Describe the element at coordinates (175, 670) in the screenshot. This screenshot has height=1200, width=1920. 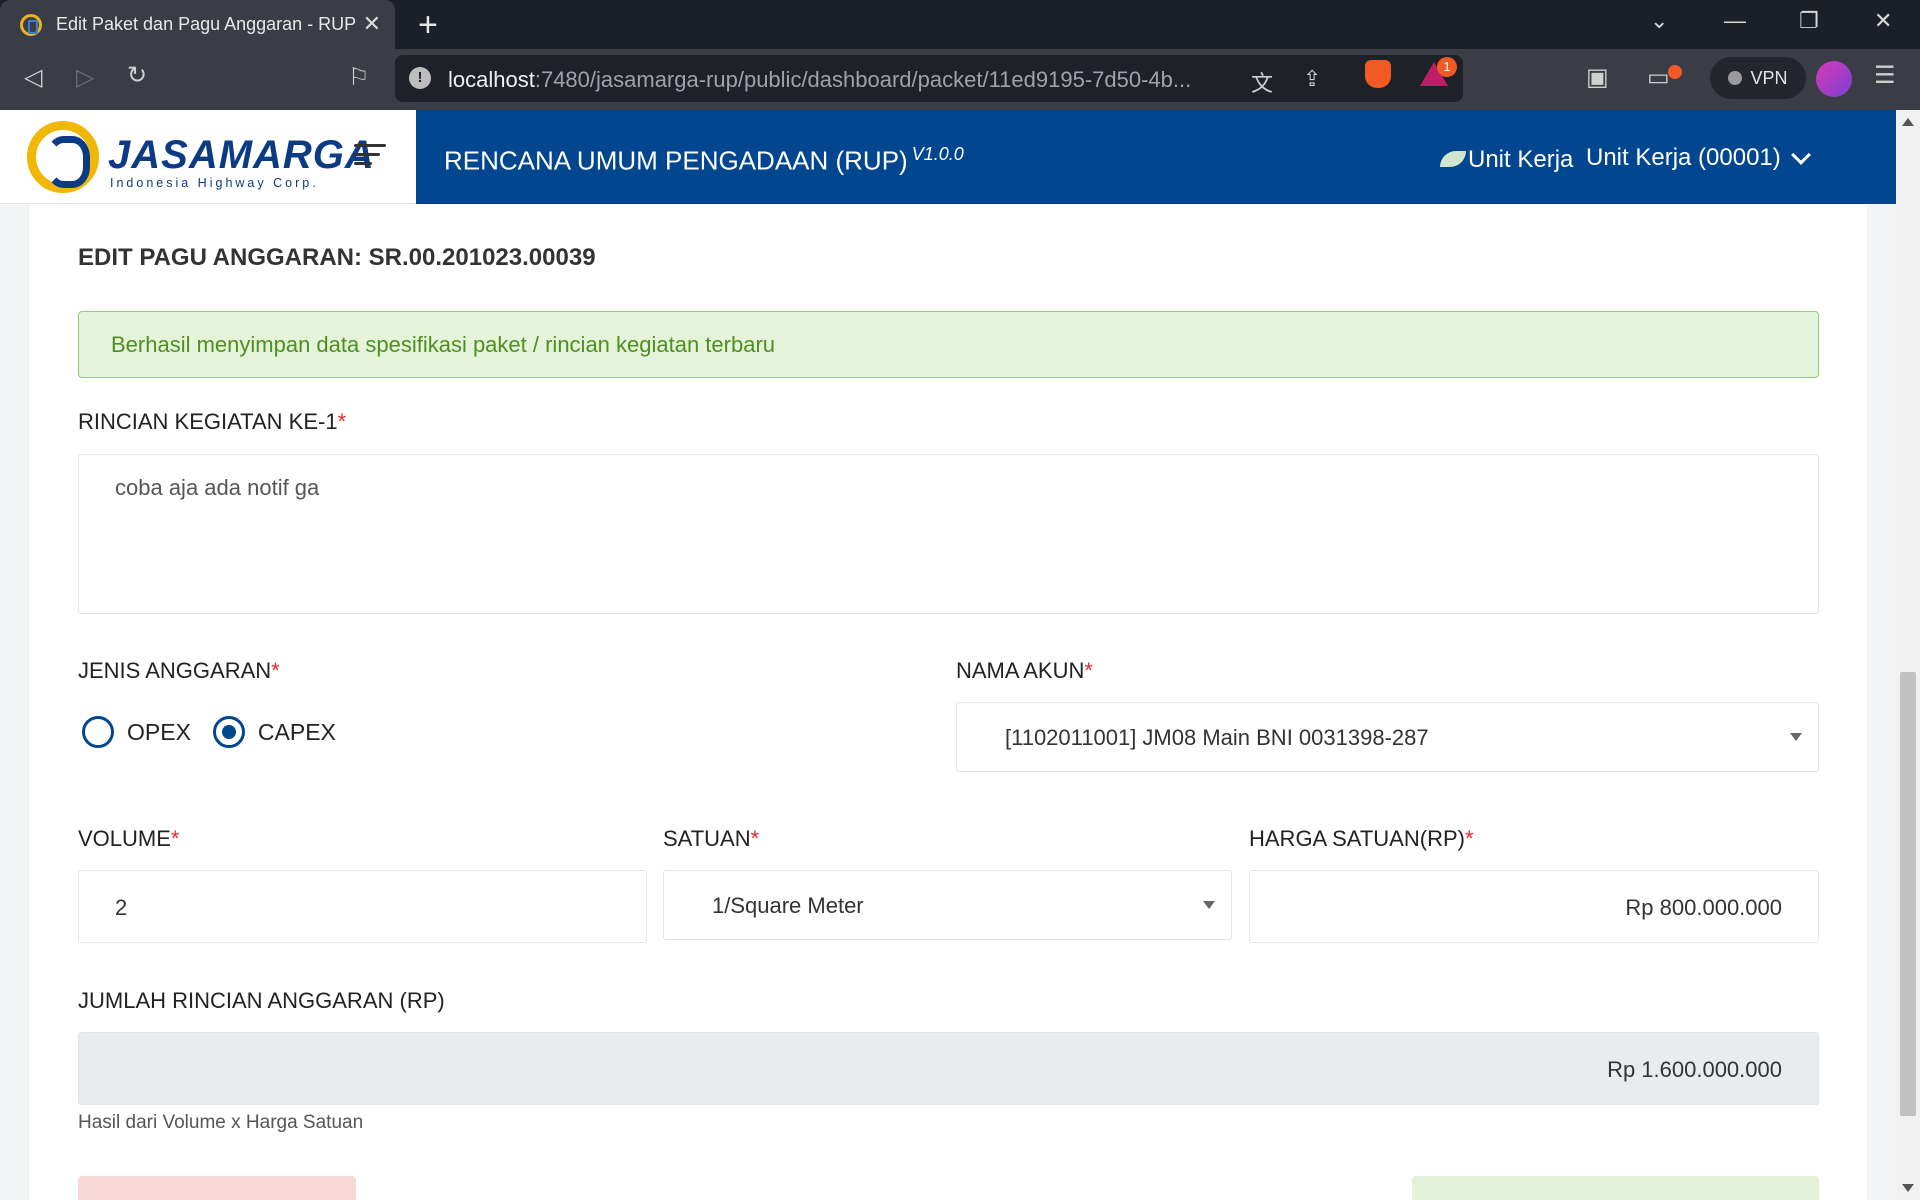
I see `jenis-anggaran-label-text: JENIS ANGGARAN` at that location.